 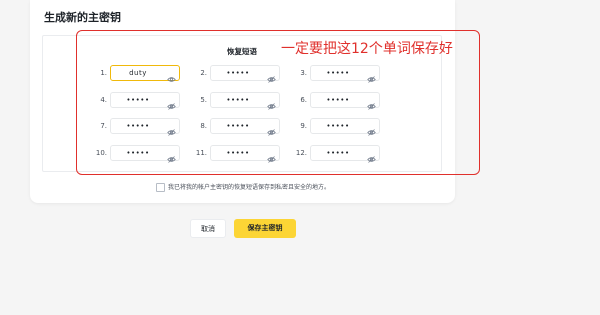 What do you see at coordinates (265, 228) in the screenshot?
I see `save-master-key-button: 保存主密钥` at bounding box center [265, 228].